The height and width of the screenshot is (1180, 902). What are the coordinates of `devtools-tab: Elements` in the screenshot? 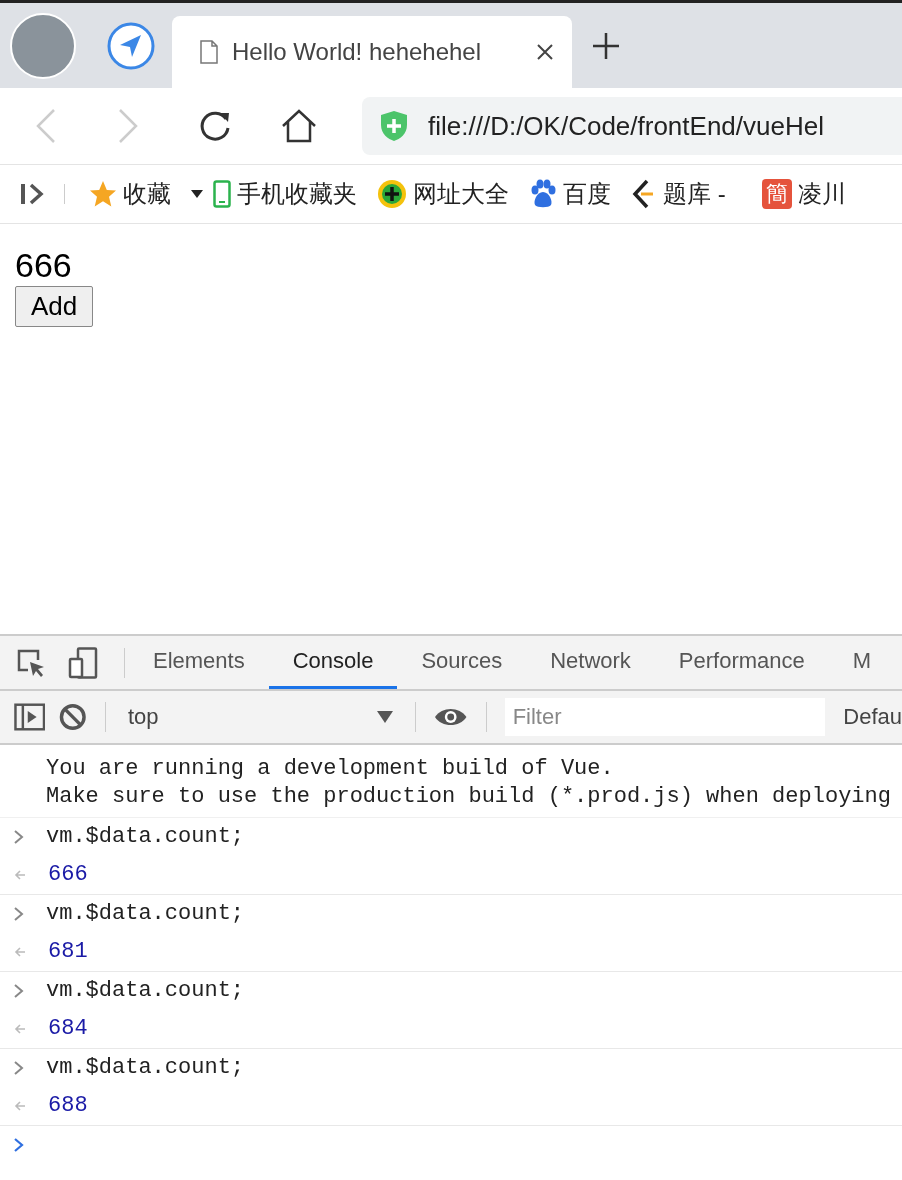 It's located at (199, 662).